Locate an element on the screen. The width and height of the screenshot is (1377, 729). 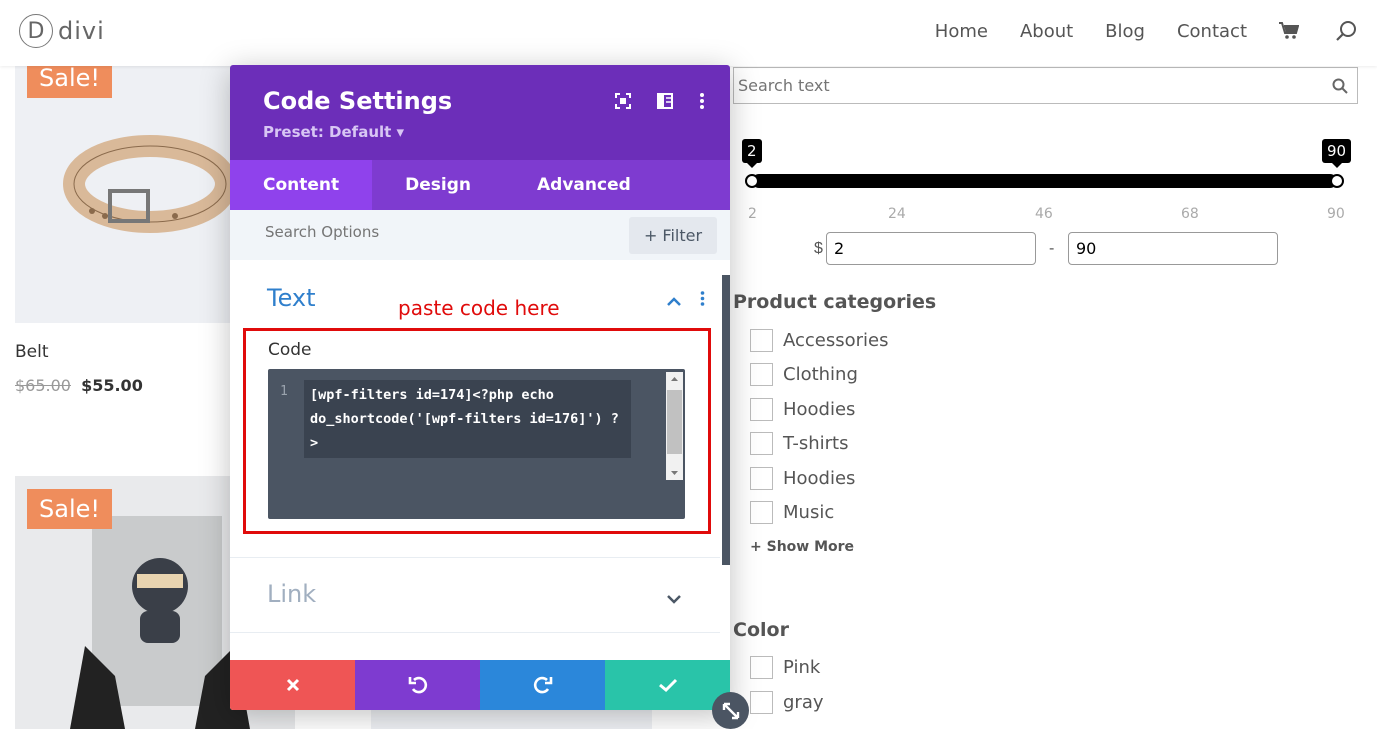
section-title-link: Link is located at coordinates (291, 594).